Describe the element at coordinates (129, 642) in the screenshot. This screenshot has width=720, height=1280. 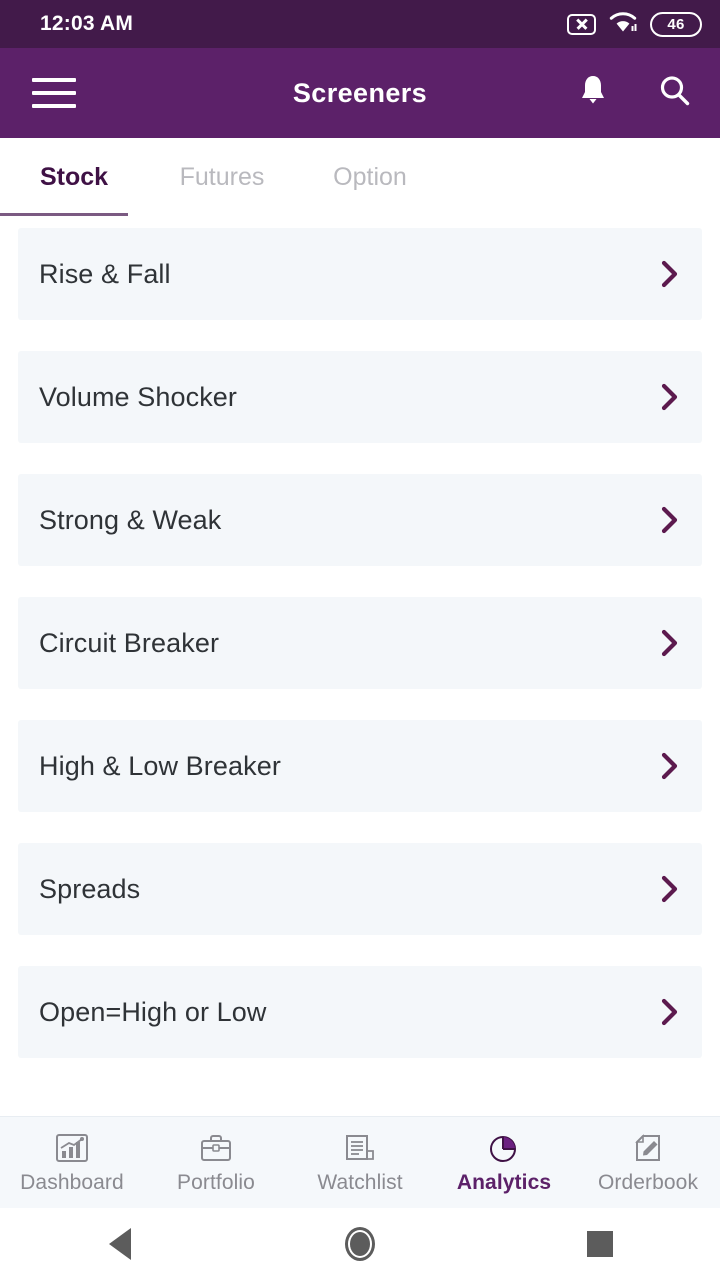
I see `screener-label: Circuit Breaker` at that location.